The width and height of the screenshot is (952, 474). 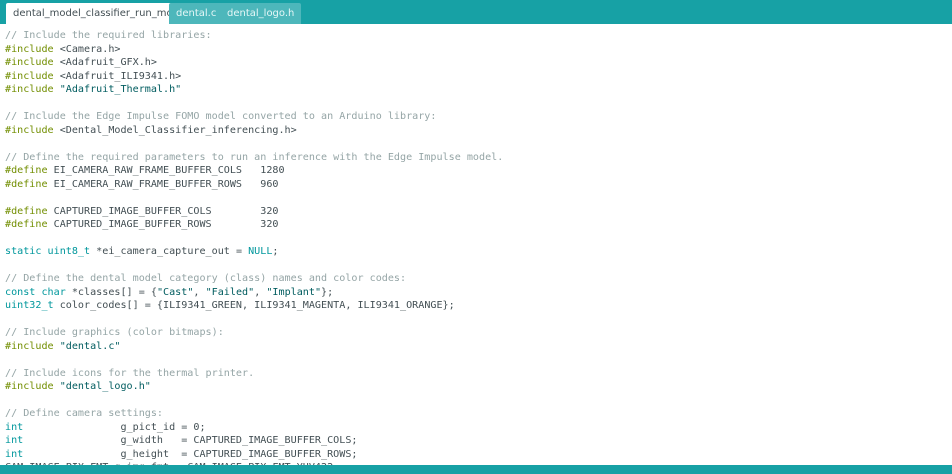 What do you see at coordinates (294, 292) in the screenshot?
I see `code-token-string: "Implant"` at bounding box center [294, 292].